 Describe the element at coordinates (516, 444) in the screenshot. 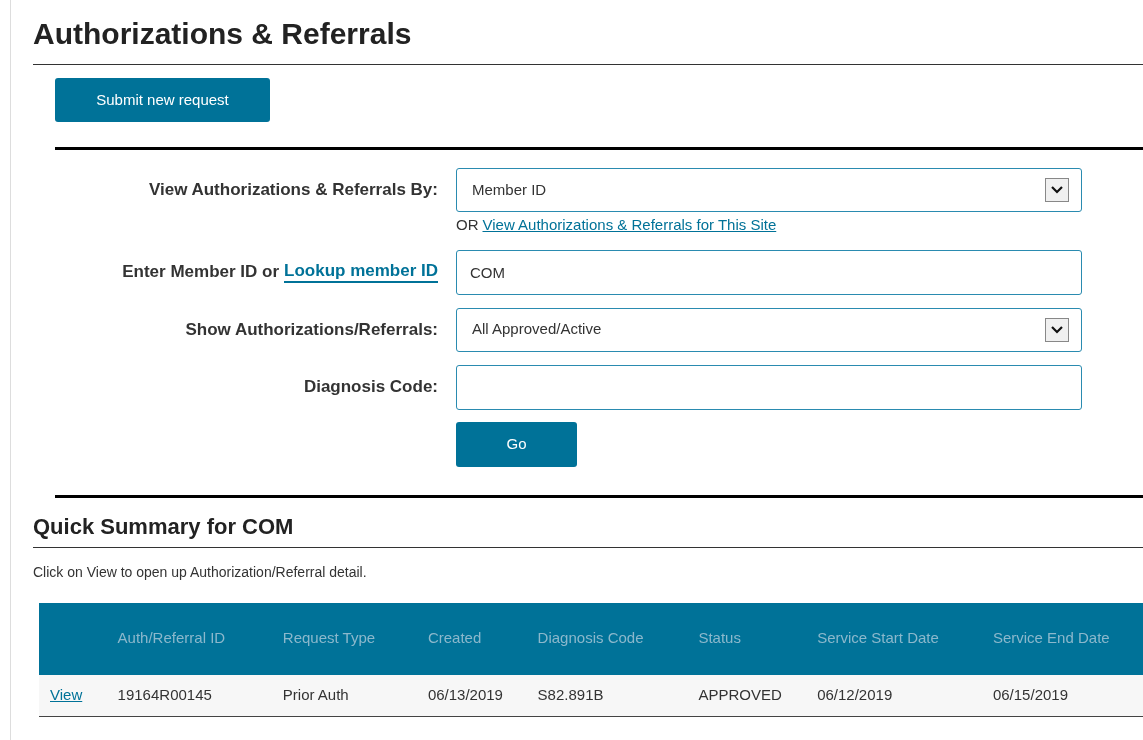

I see `go-button: Go` at that location.